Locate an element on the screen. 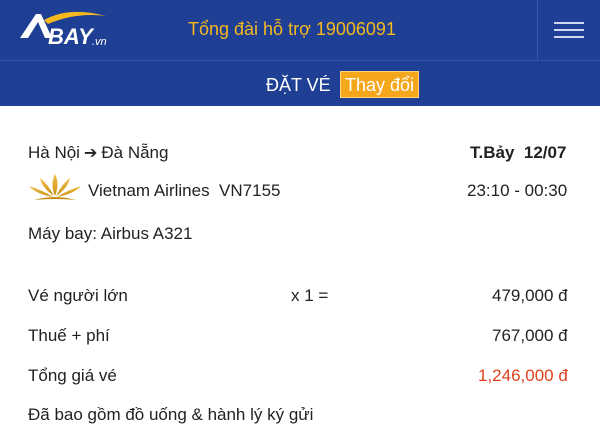 Image resolution: width=600 pixels, height=440 pixels. airline-info: Vietnam Airlines VN7155 is located at coordinates (184, 191).